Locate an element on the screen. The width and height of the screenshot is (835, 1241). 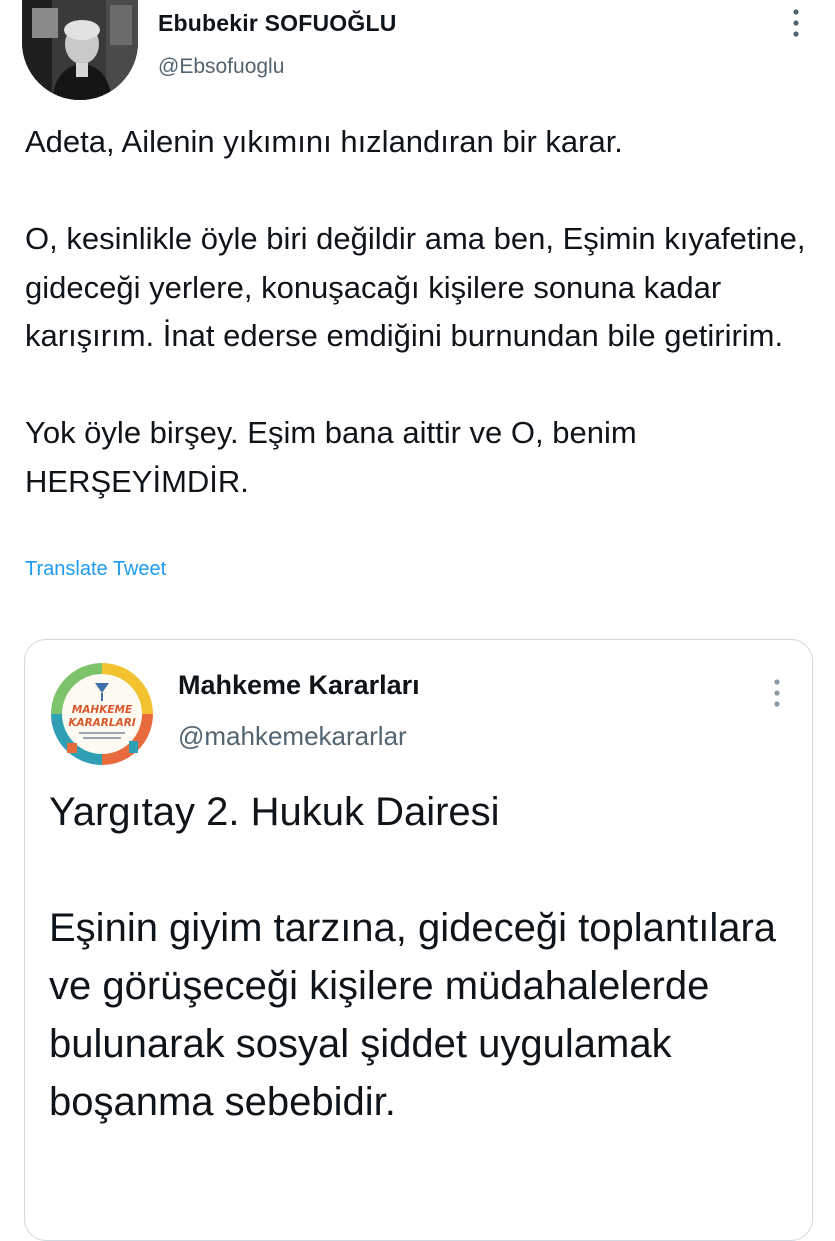
author-name: Ebubekir SOFUOĞLU is located at coordinates (277, 23).